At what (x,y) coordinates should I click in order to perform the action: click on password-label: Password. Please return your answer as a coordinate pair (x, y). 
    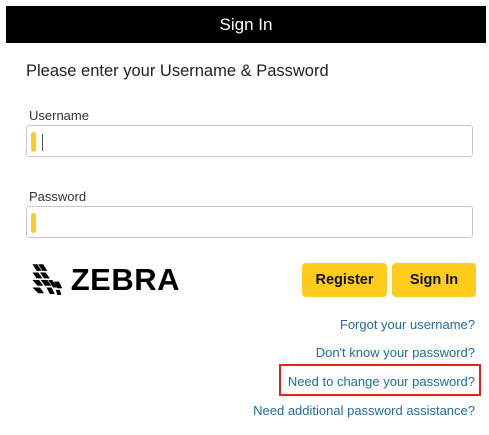
    Looking at the image, I should click on (58, 196).